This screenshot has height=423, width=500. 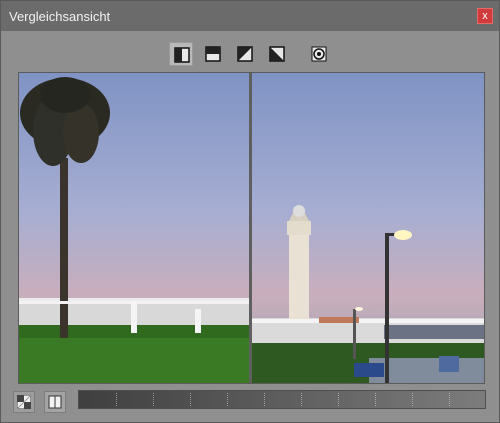 I want to click on split-diagonal-right-button, so click(x=277, y=54).